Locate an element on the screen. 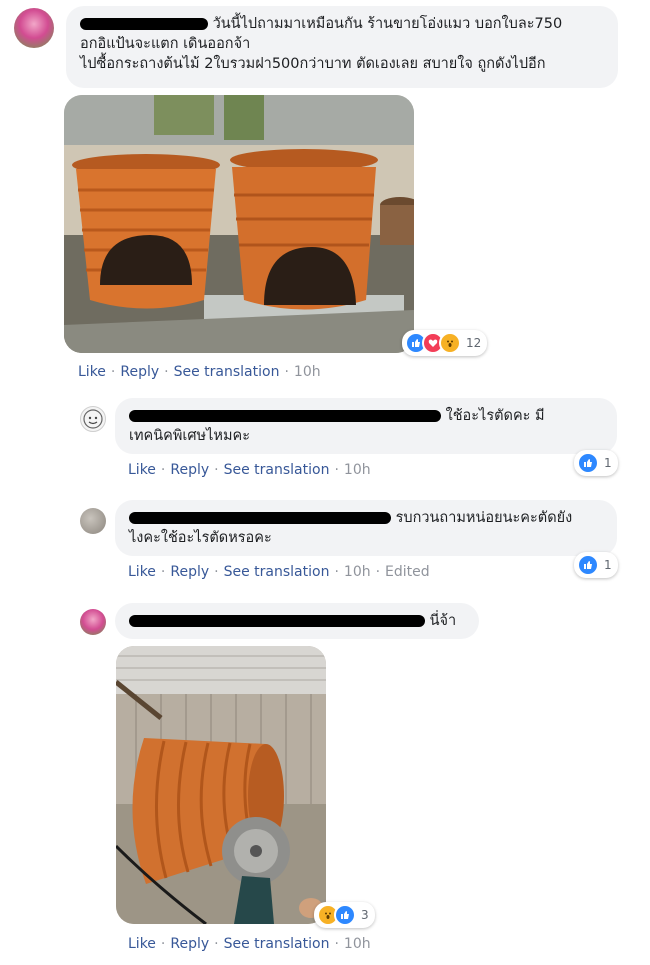  reply-bubble: ใช้อะไรตัดคะ มี เทคนิคพิเศษไหมคะ is located at coordinates (366, 426).